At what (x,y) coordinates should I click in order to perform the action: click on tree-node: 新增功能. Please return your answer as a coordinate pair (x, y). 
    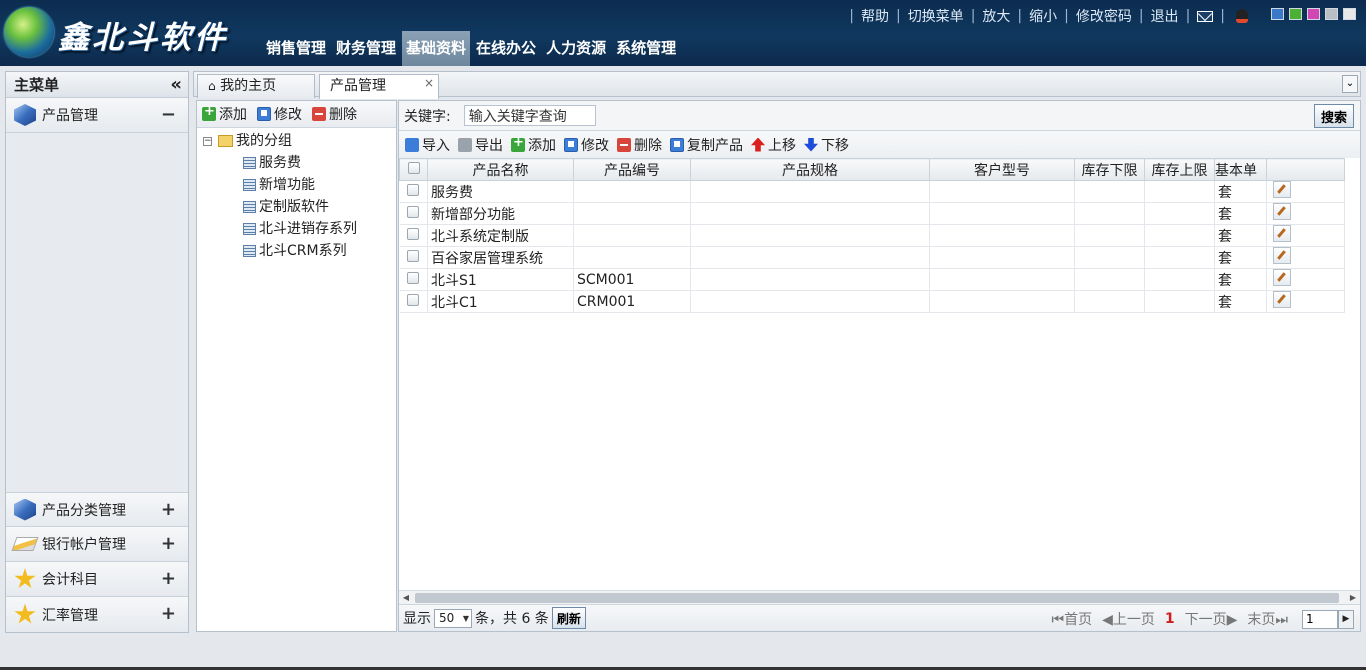
    Looking at the image, I should click on (299, 185).